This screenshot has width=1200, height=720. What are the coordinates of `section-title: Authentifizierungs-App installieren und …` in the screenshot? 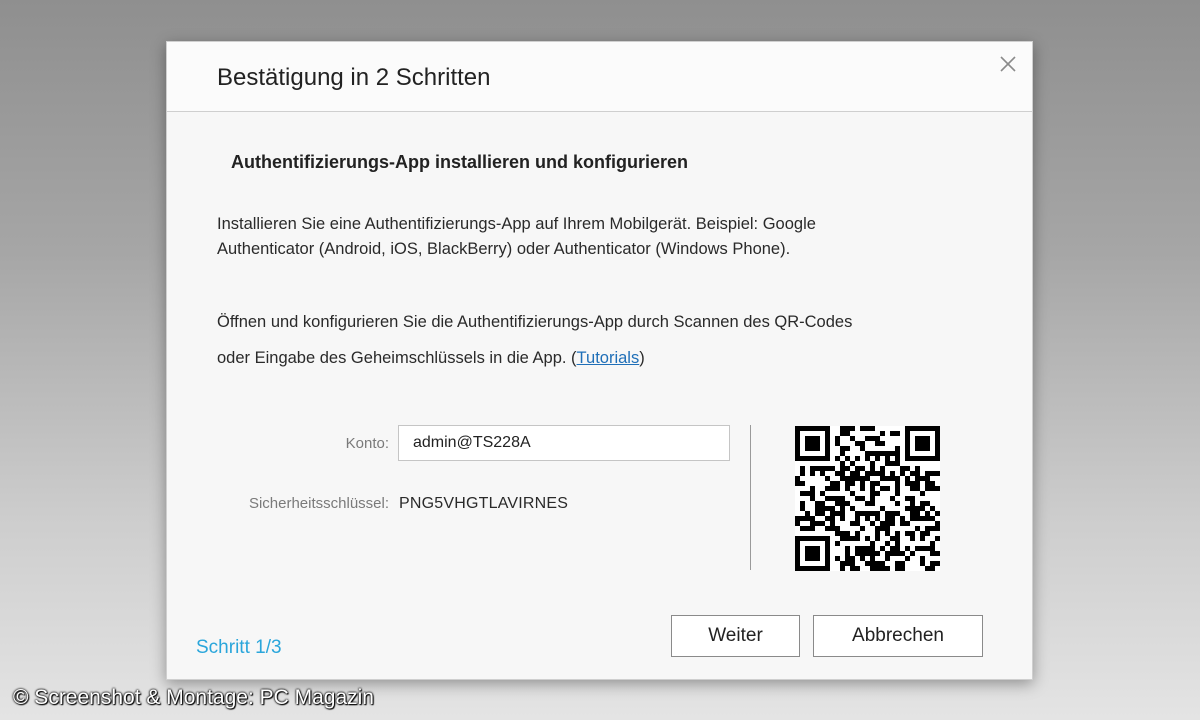 It's located at (460, 162).